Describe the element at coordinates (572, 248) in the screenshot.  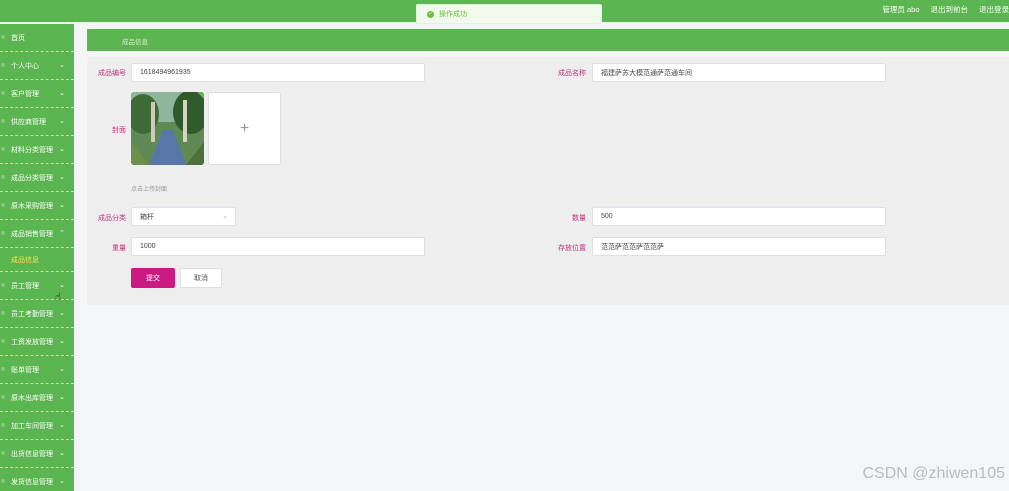
I see `location-label: 存放位置` at that location.